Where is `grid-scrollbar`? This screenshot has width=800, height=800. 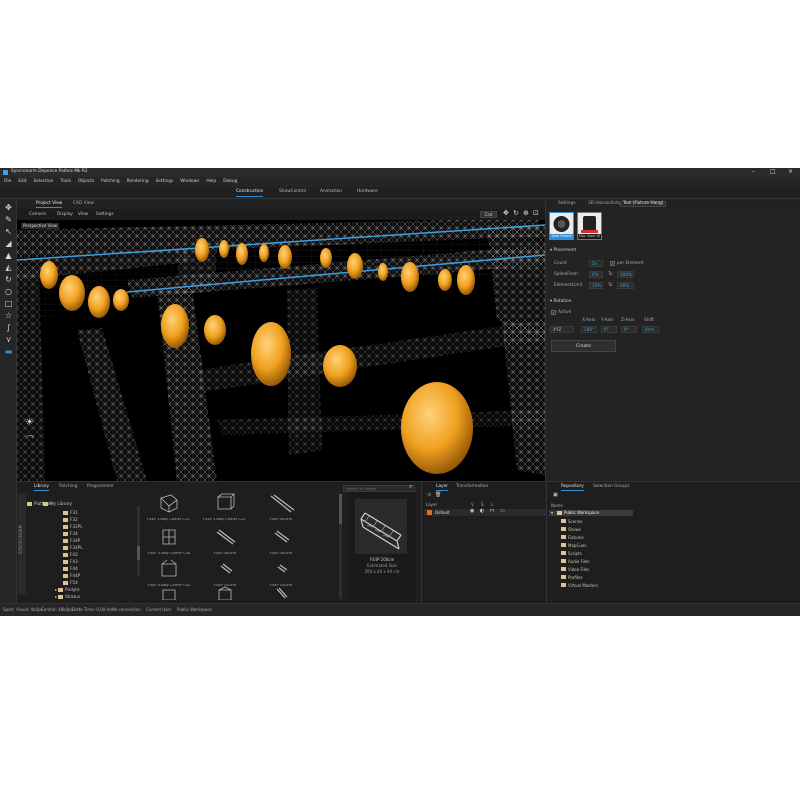 grid-scrollbar is located at coordinates (340, 546).